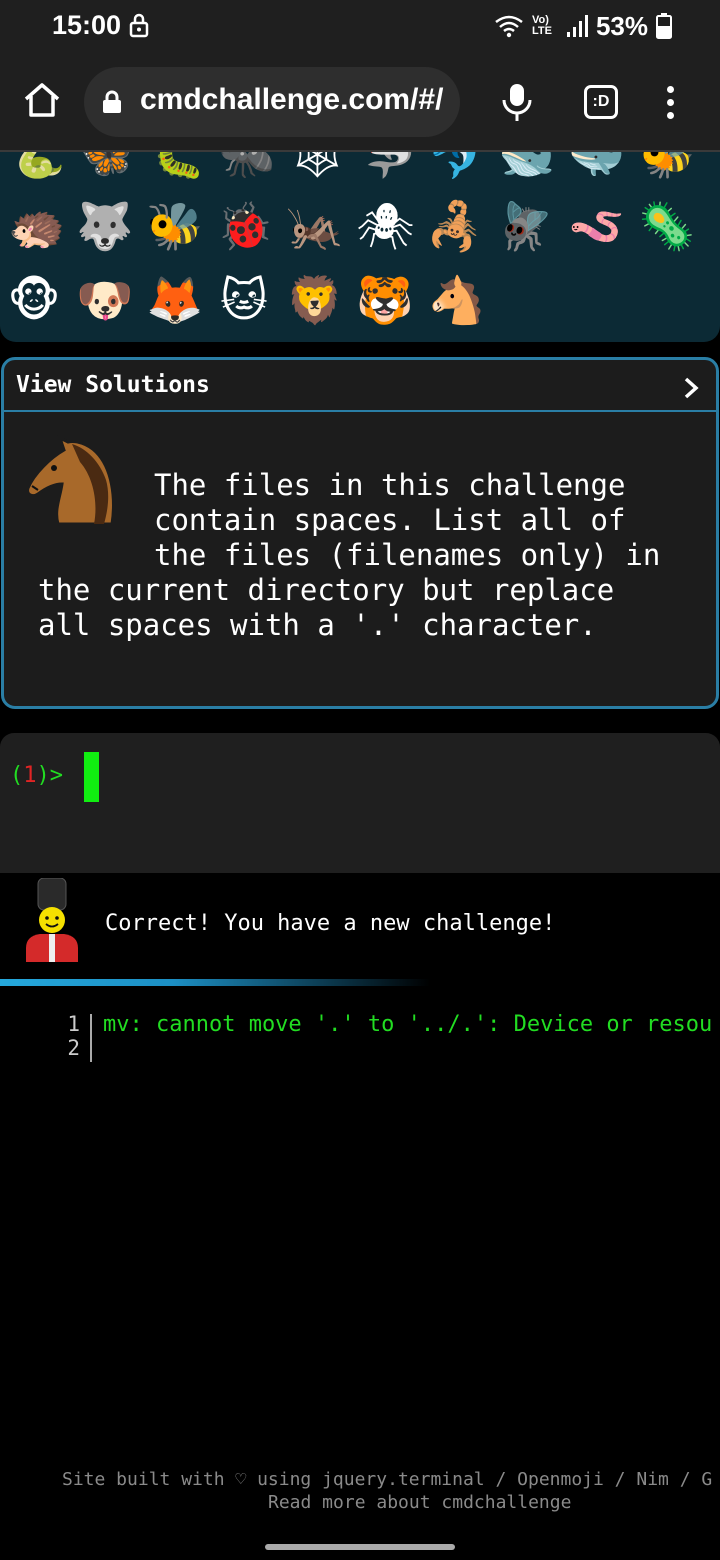 The width and height of the screenshot is (720, 1560). I want to click on network-label: Vo) LTE, so click(541, 25).